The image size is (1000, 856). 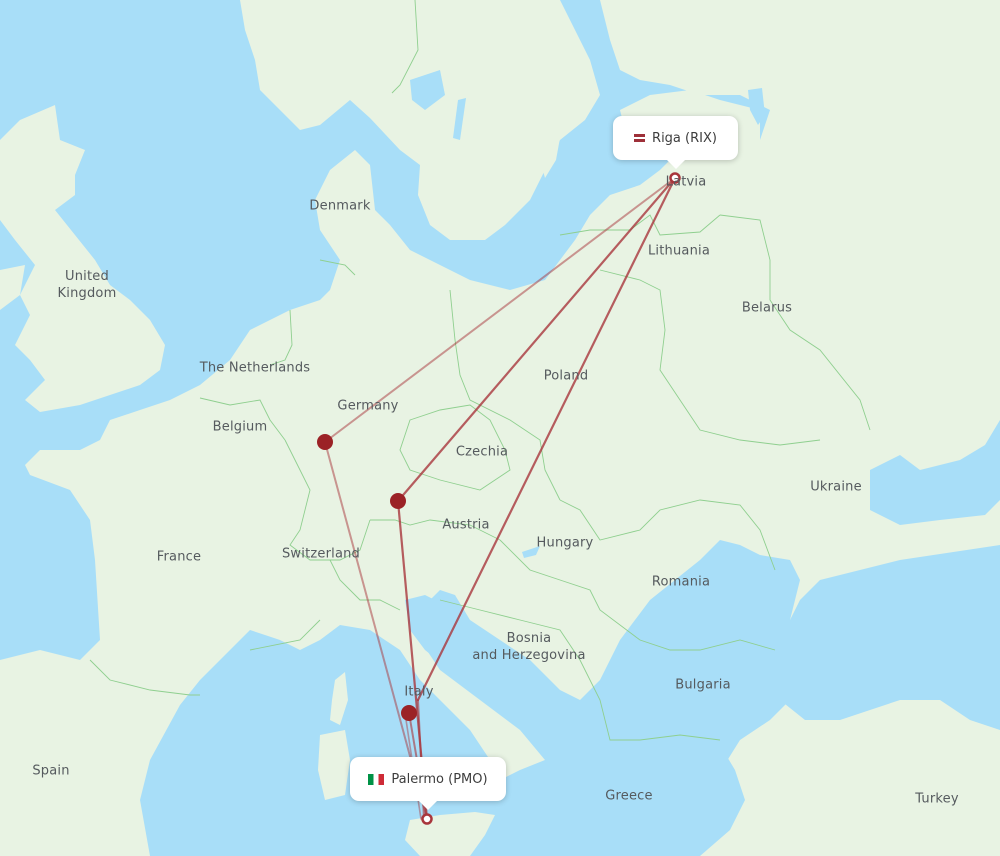 What do you see at coordinates (529, 655) in the screenshot?
I see `label-bosnia-line2: and Herzegovina` at bounding box center [529, 655].